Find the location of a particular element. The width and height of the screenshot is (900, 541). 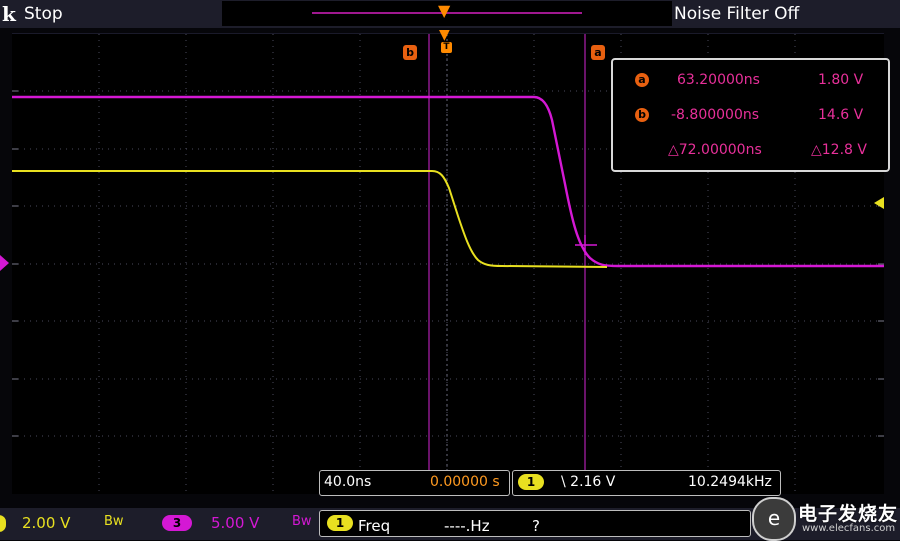

measurement-source-badge: 1 is located at coordinates (340, 523).